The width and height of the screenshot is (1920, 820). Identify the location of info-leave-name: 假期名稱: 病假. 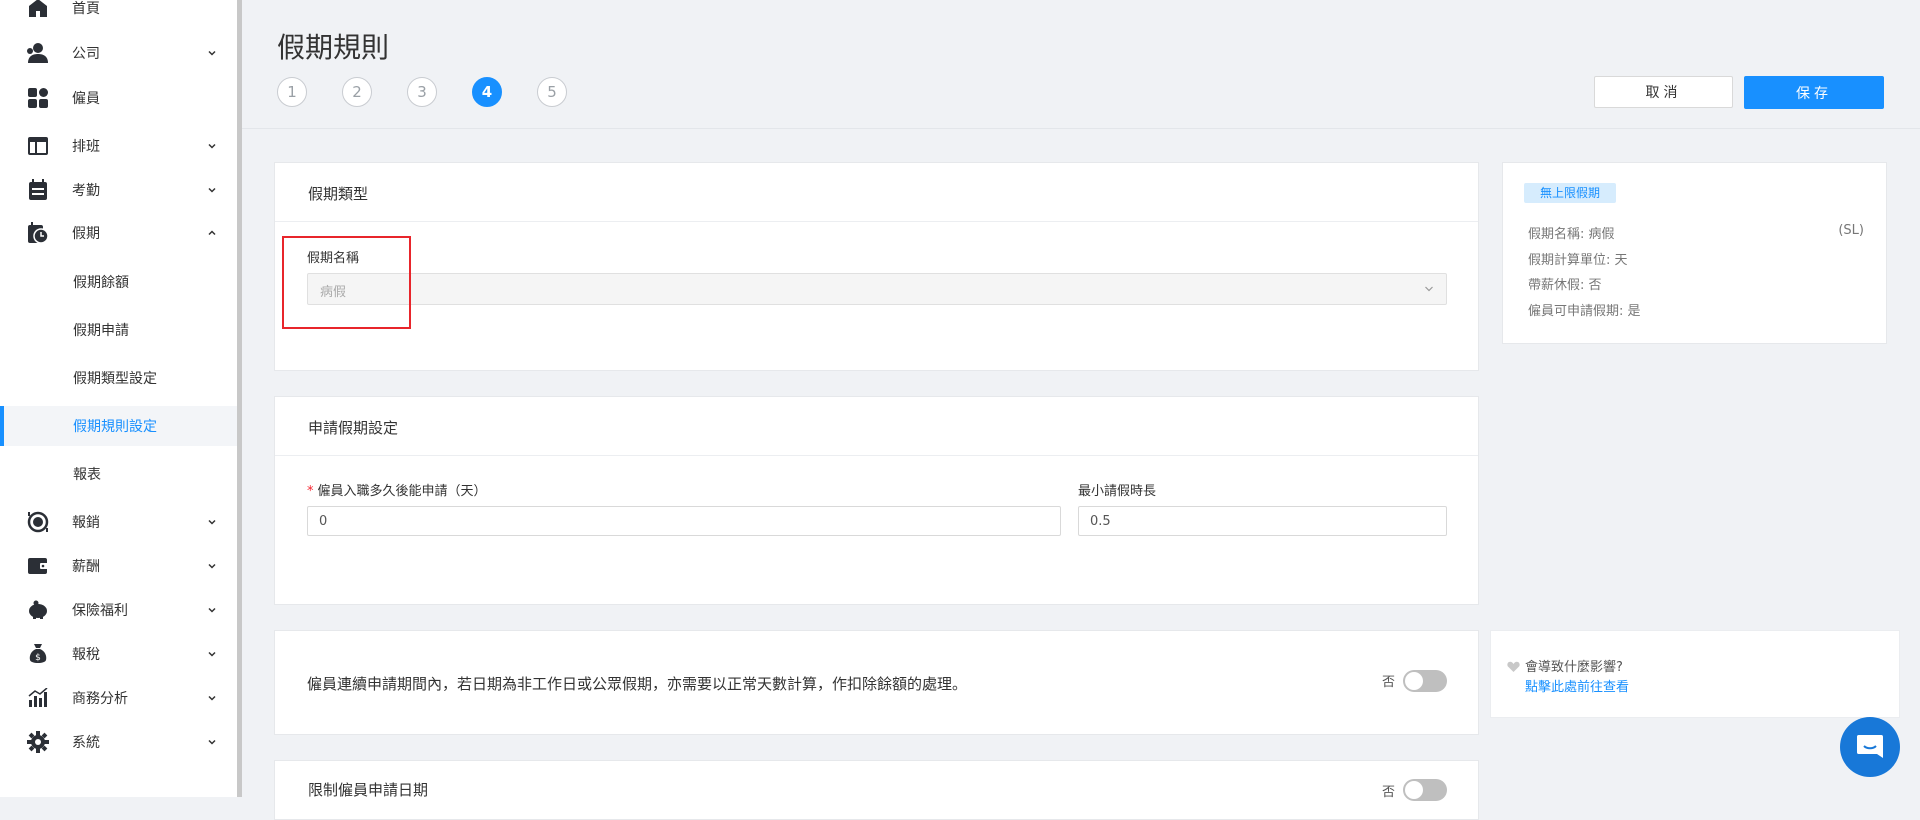
(1571, 234).